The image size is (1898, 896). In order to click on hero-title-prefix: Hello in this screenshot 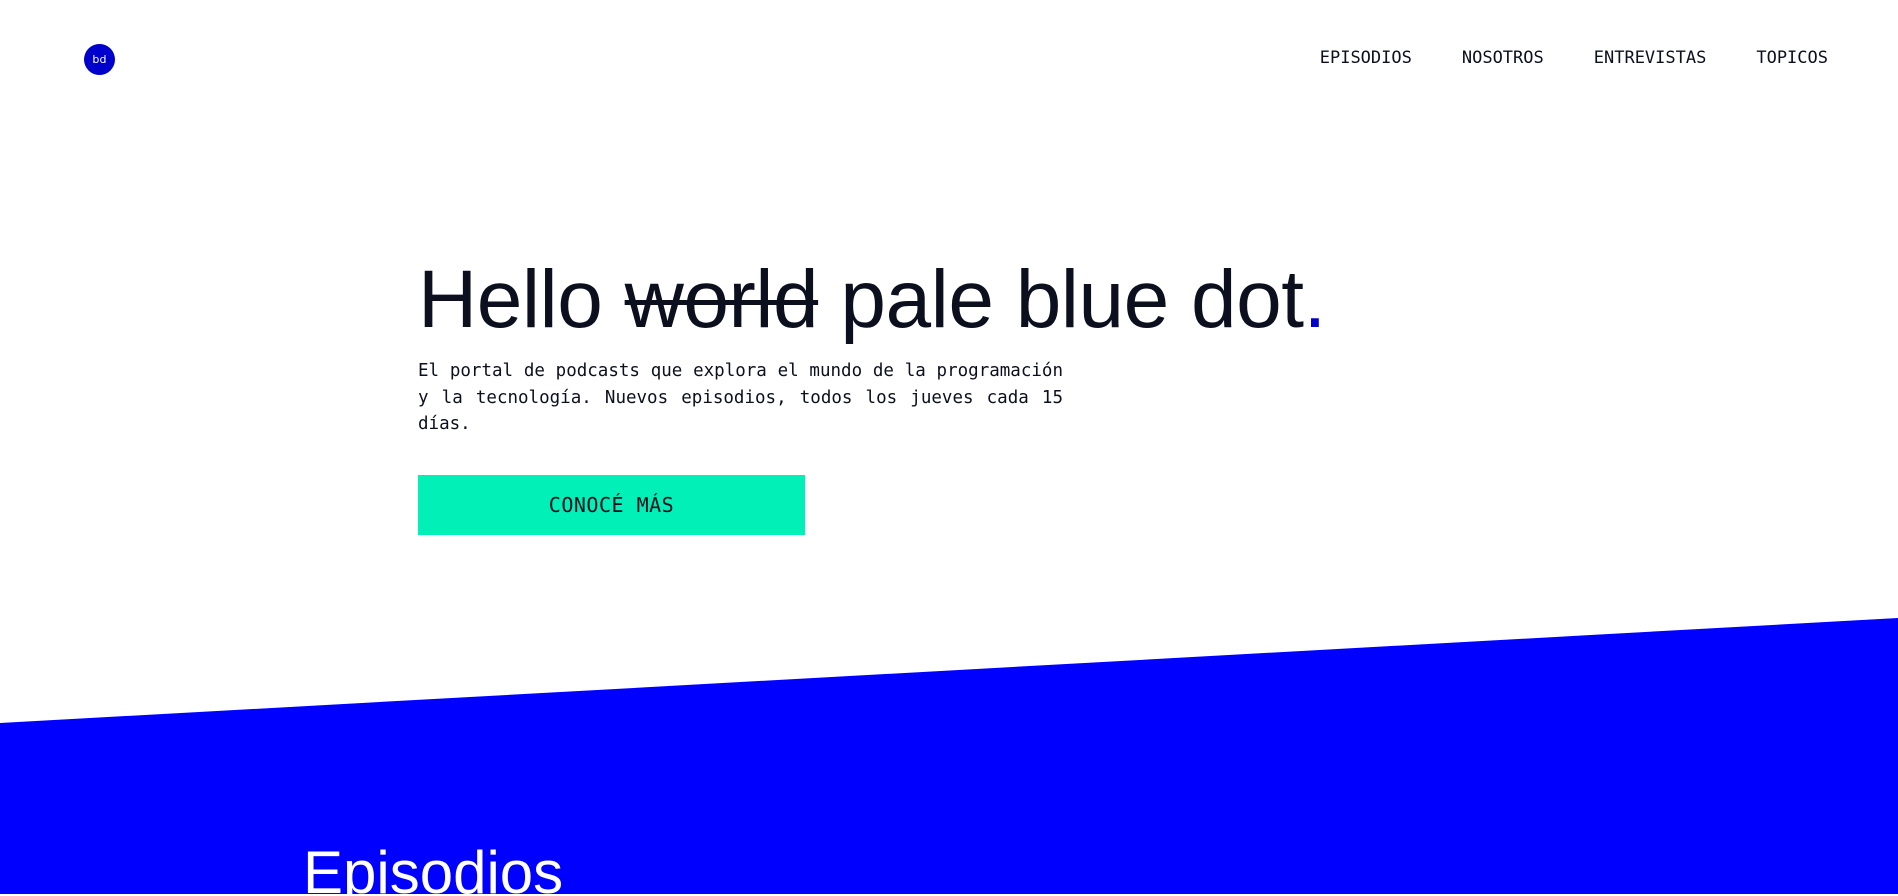, I will do `click(521, 299)`.